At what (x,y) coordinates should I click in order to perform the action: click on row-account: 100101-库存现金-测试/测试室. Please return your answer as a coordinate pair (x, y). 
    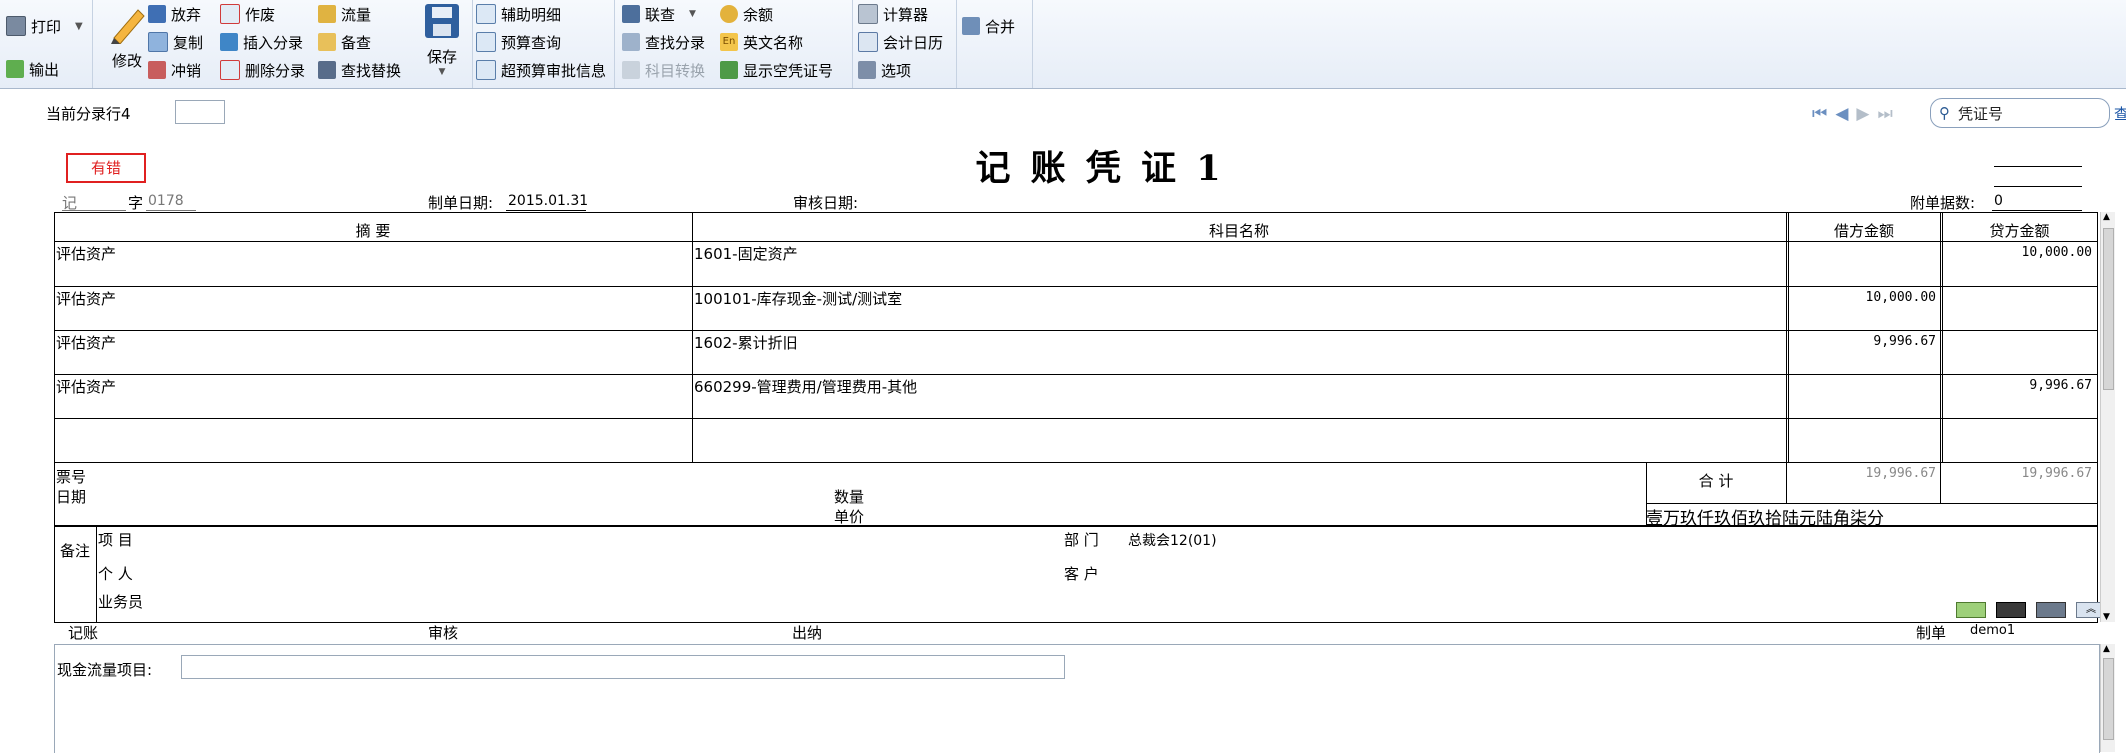
    Looking at the image, I should click on (798, 298).